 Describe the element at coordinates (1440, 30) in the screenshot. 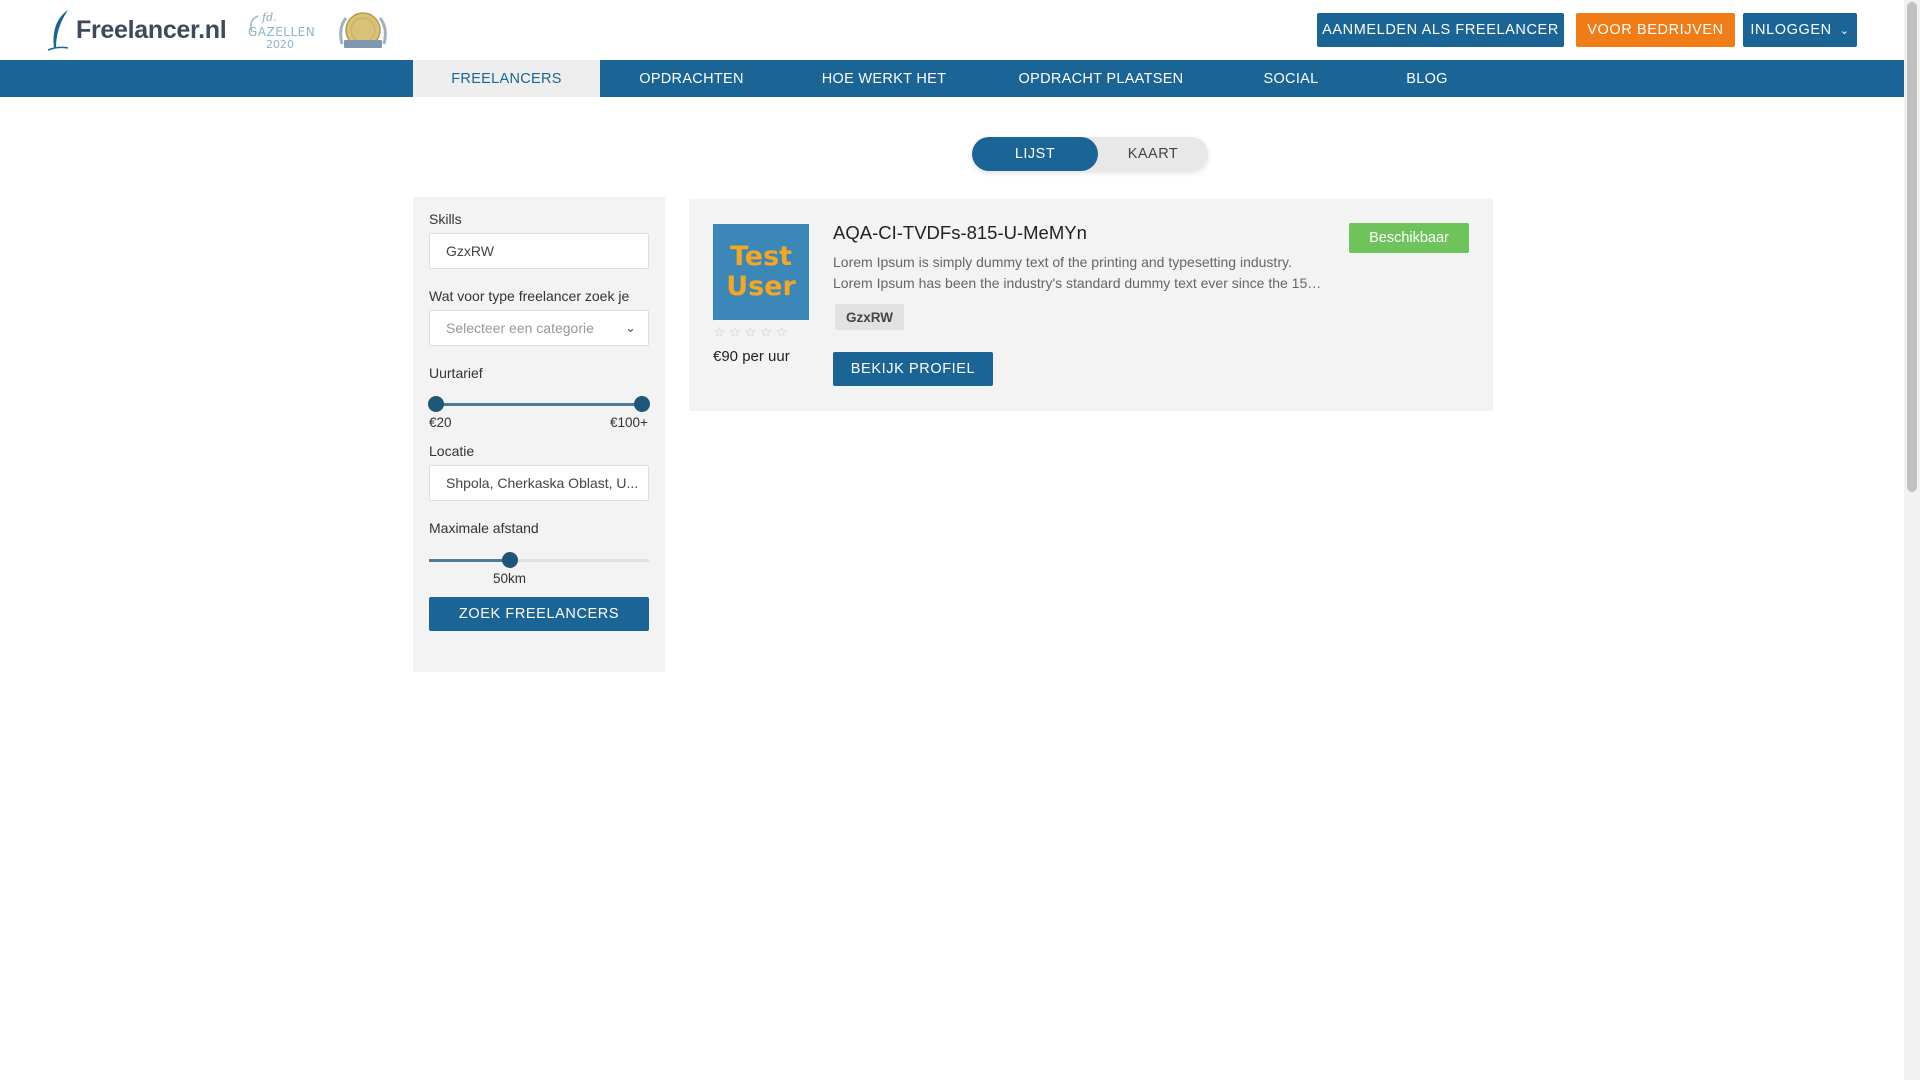

I see `register-freelancer-button: AANMELDEN ALS FREELANCER` at that location.